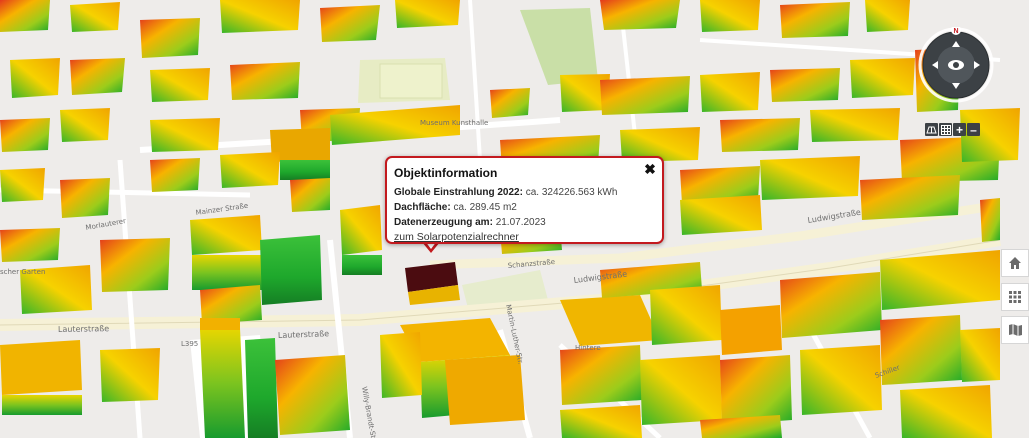 The height and width of the screenshot is (438, 1029). What do you see at coordinates (520, 222) in the screenshot?
I see `info-value: 21.07.2023` at bounding box center [520, 222].